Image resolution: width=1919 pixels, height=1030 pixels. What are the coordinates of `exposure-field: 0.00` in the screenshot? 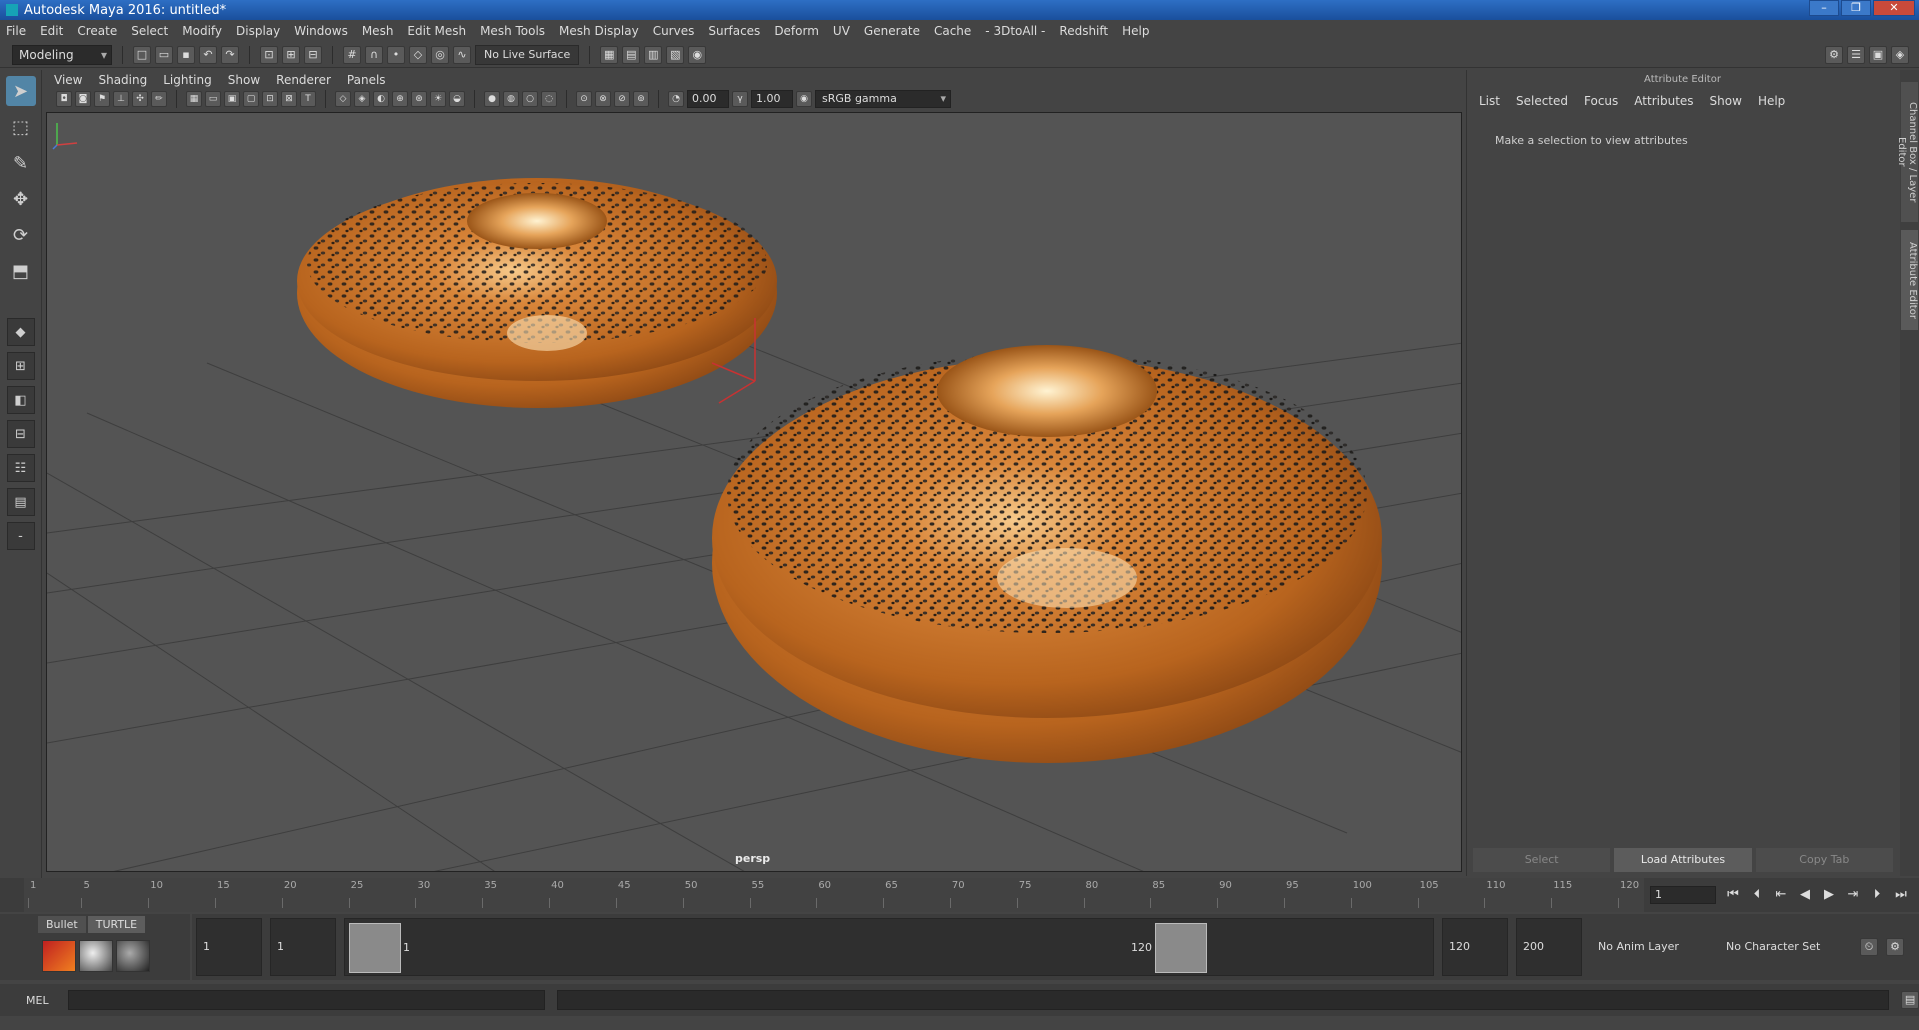 It's located at (708, 99).